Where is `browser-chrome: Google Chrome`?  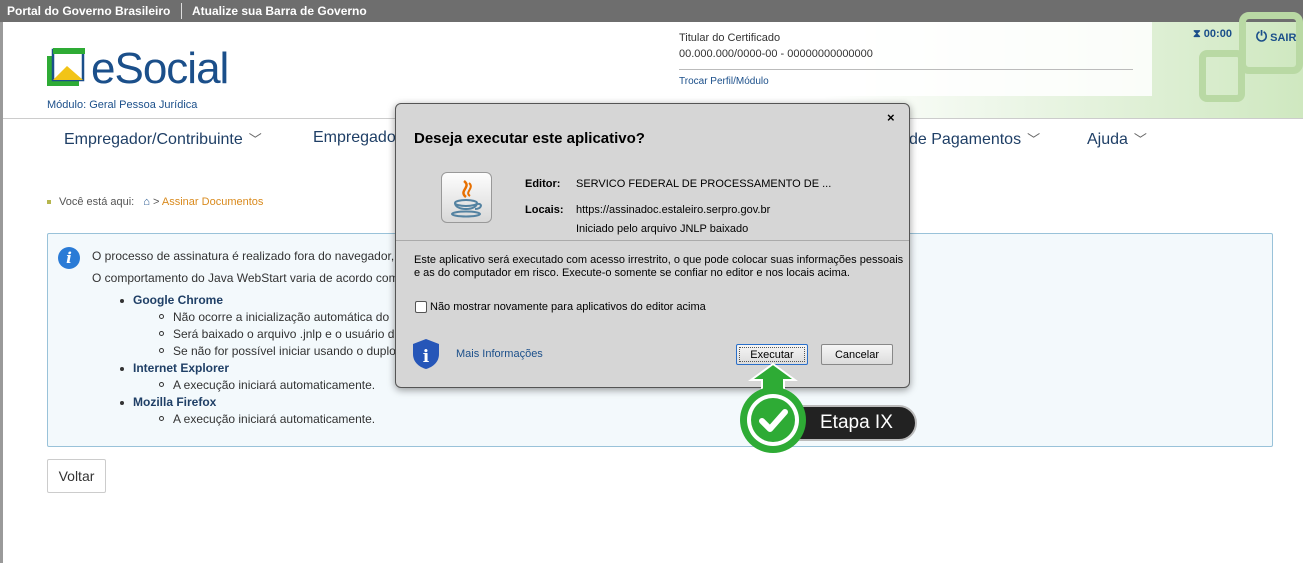
browser-chrome: Google Chrome is located at coordinates (178, 300).